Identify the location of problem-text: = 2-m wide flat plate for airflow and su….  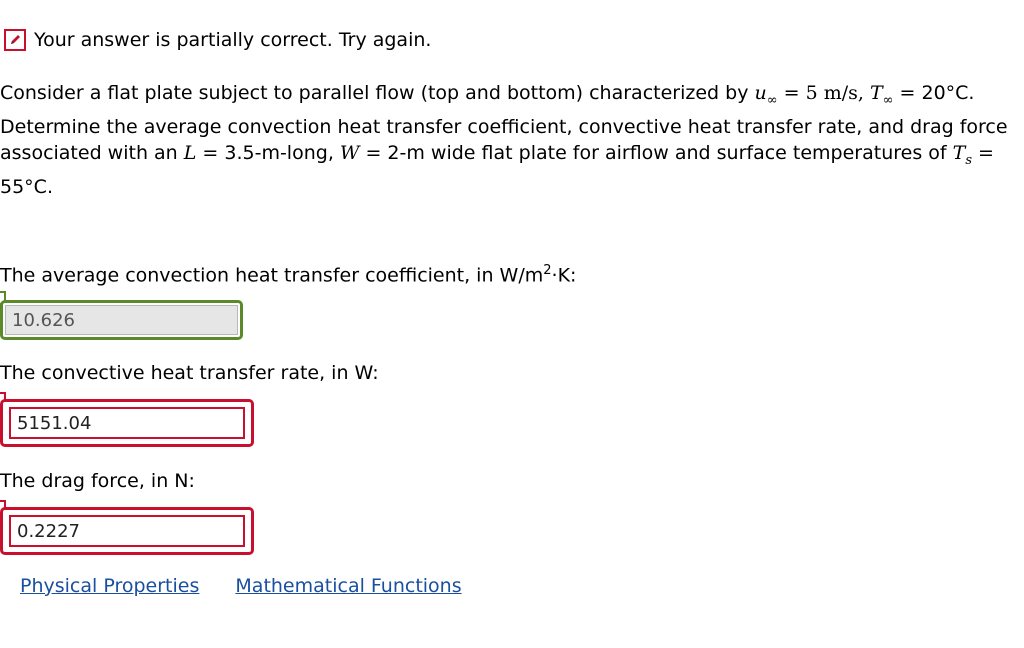
(656, 152).